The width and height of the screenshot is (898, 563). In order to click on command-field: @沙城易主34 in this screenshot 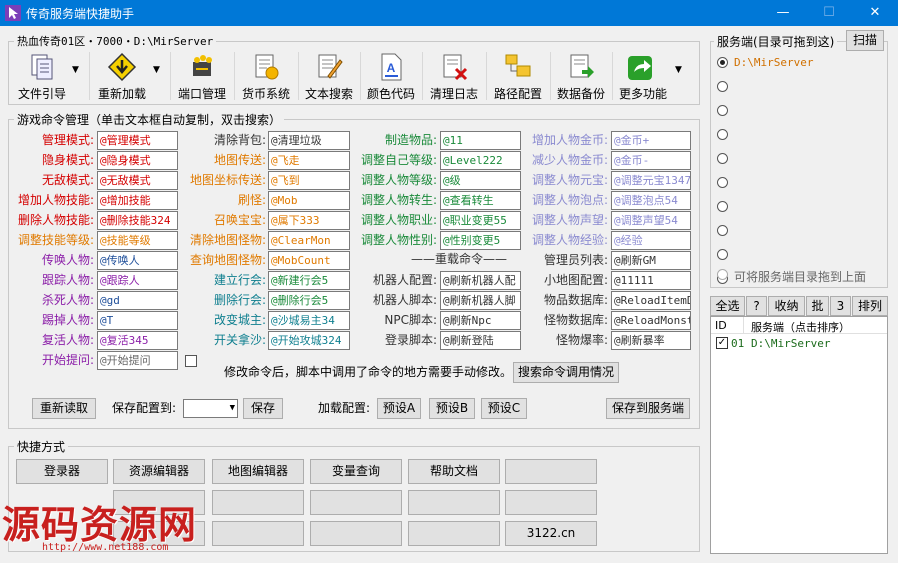, I will do `click(309, 320)`.